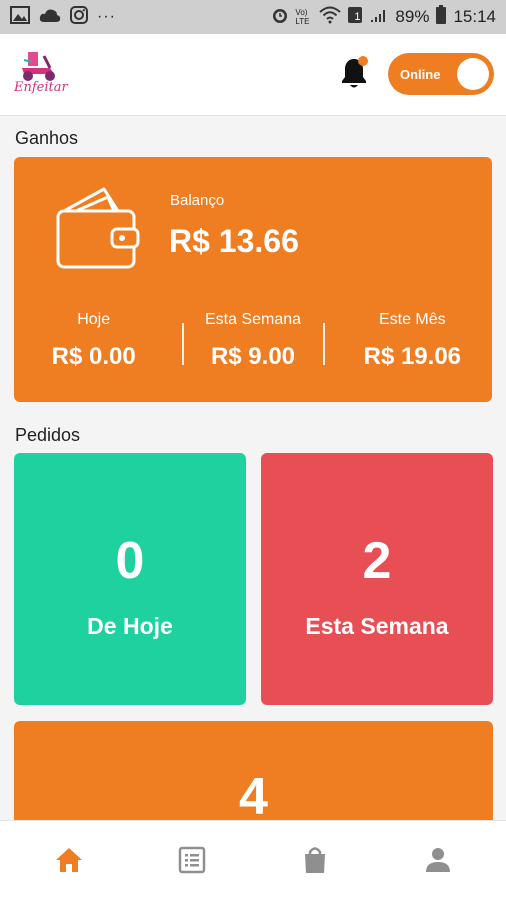  What do you see at coordinates (106, 16) in the screenshot?
I see `more-notifications: ···` at bounding box center [106, 16].